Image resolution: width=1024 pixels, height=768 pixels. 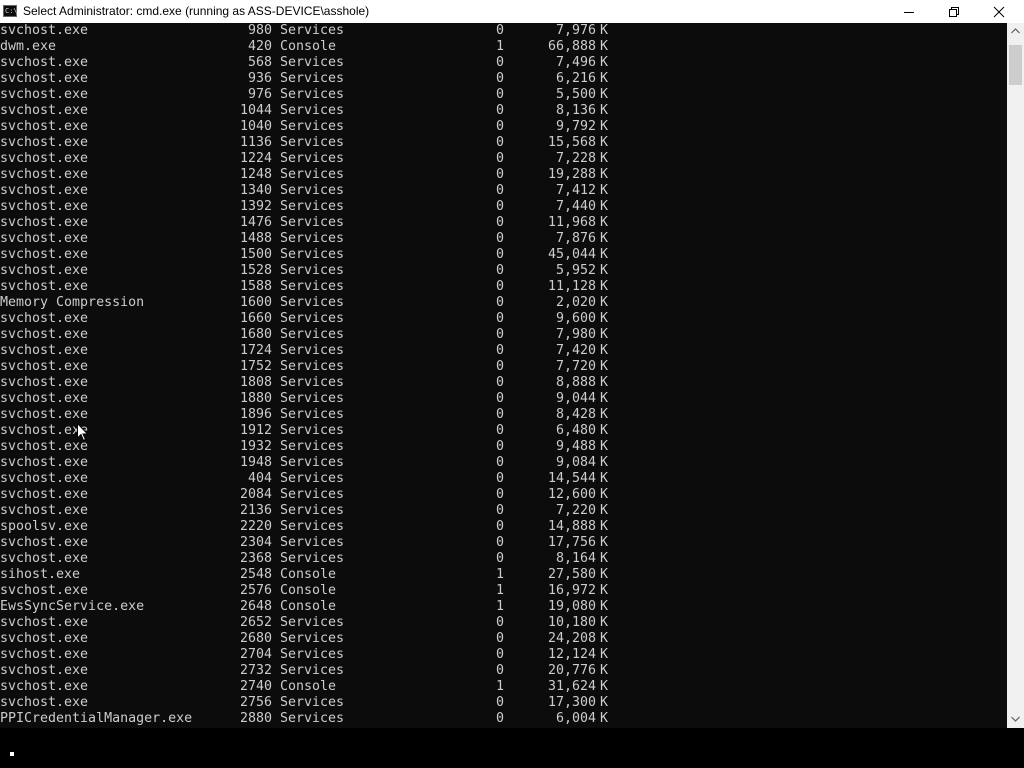 I want to click on process-mem: 8,428, so click(x=575, y=414).